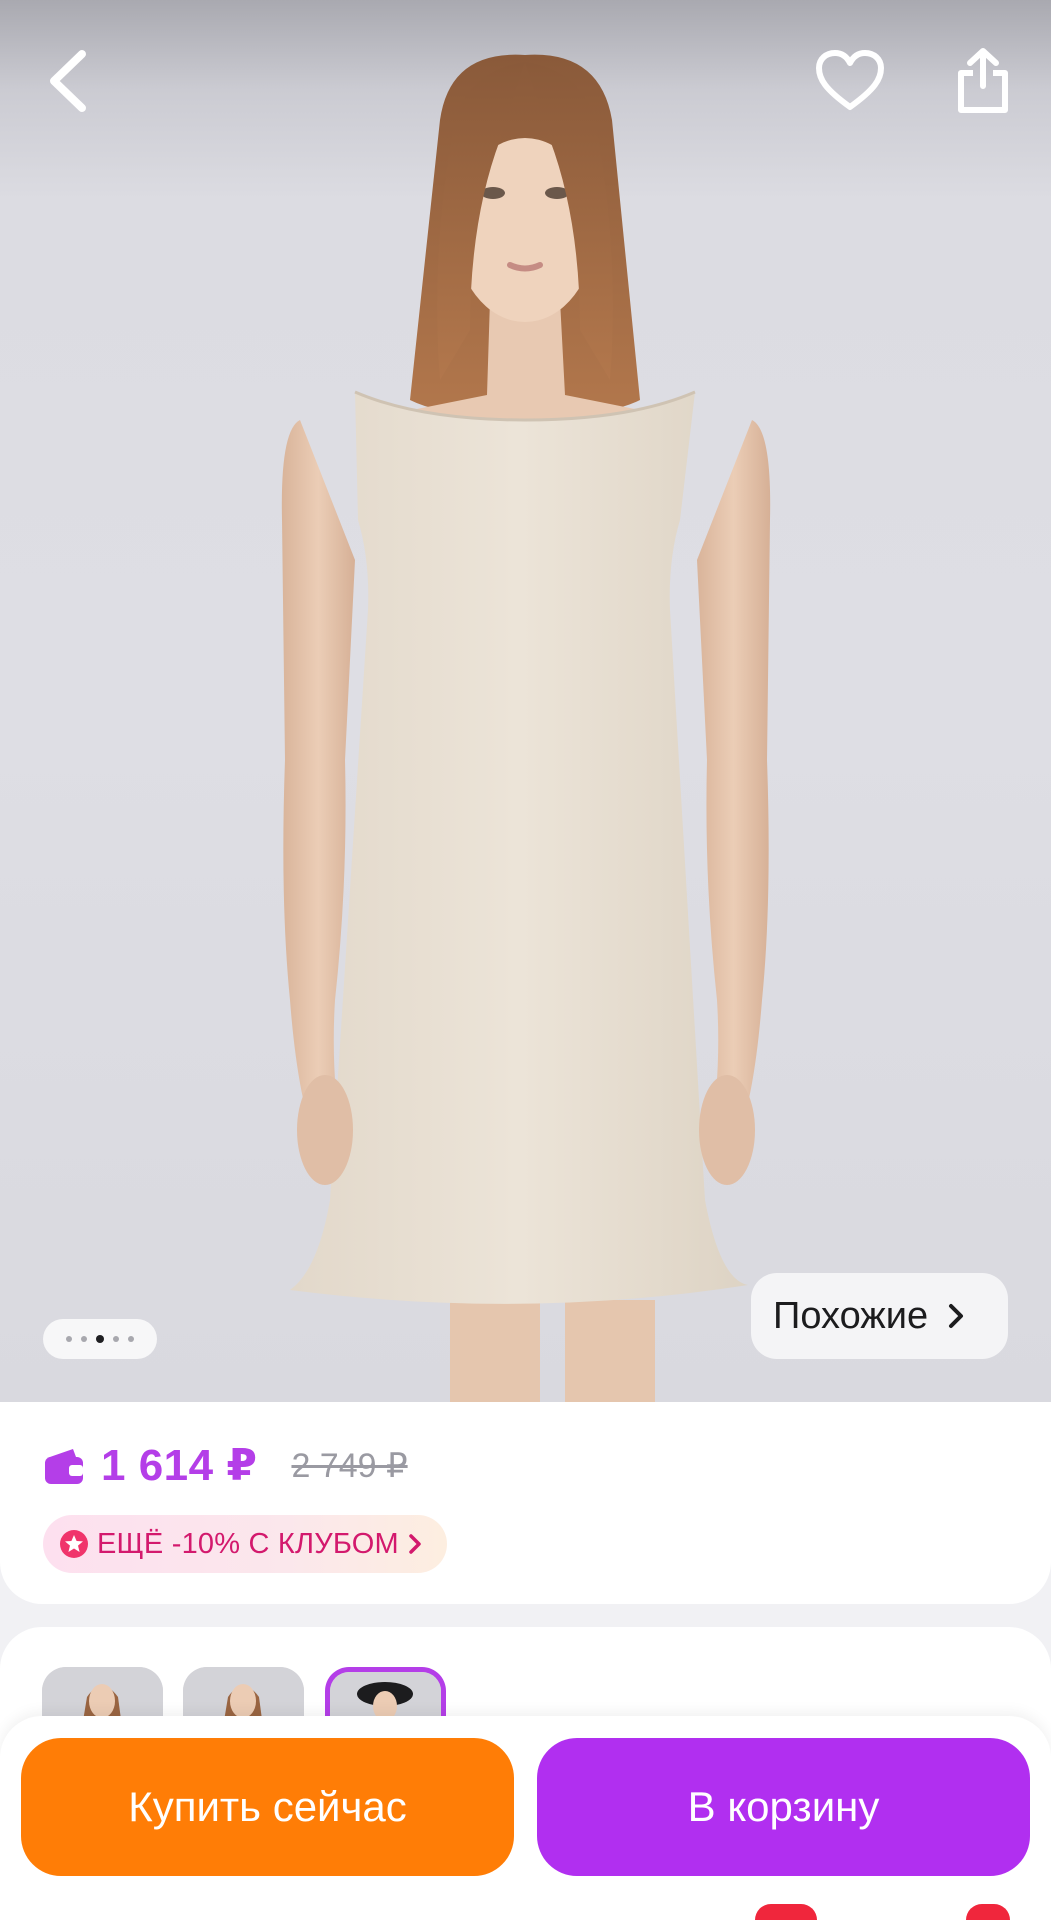  What do you see at coordinates (248, 1543) in the screenshot?
I see `club-discount-label: ЕЩЁ -10% С КЛУБОМ` at bounding box center [248, 1543].